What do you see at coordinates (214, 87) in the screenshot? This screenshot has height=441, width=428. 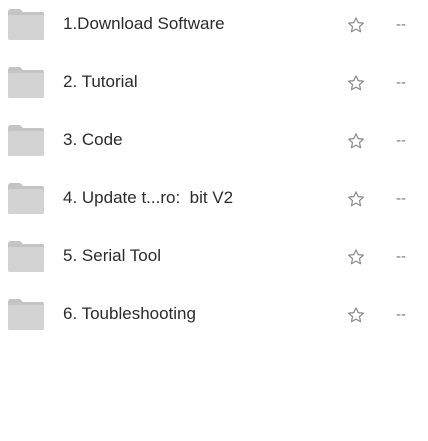 I see `list-item: 2. Tutorial --` at bounding box center [214, 87].